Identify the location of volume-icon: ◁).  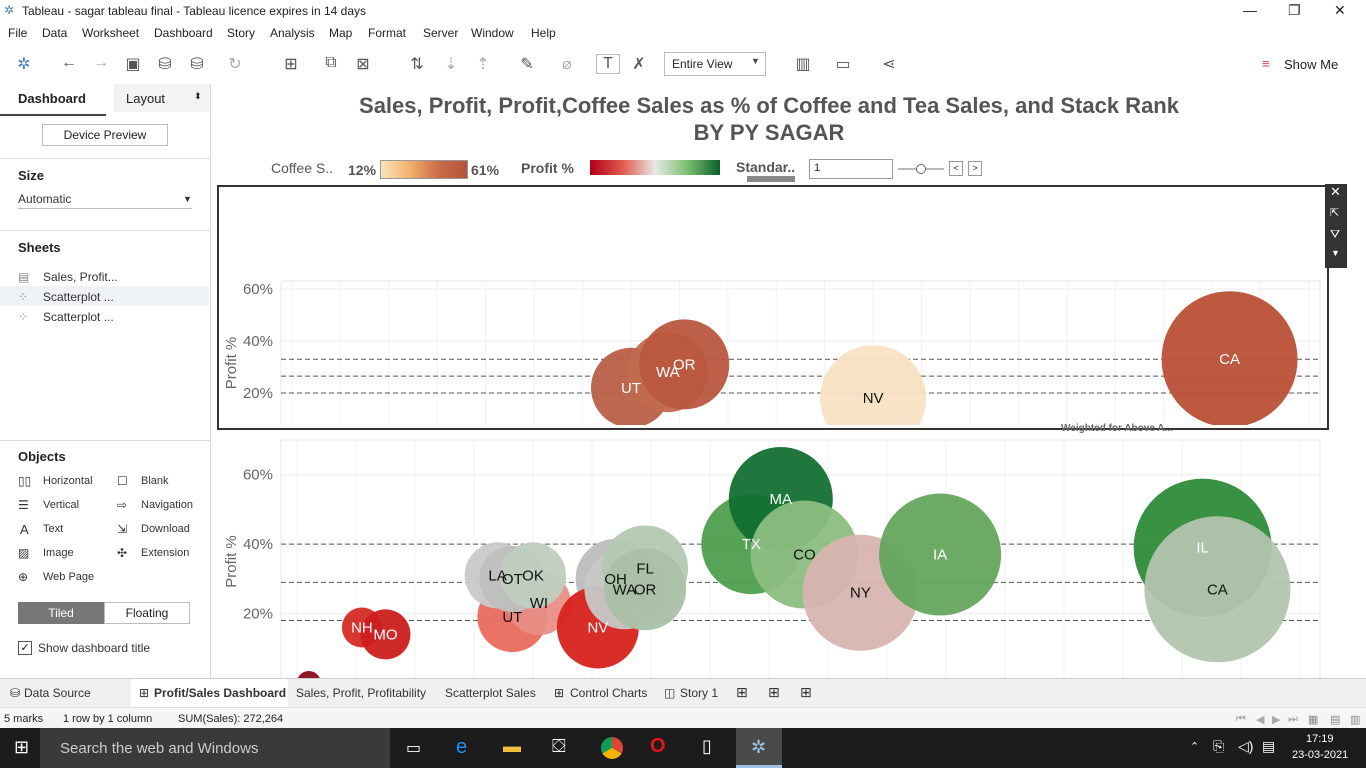
(1245, 746).